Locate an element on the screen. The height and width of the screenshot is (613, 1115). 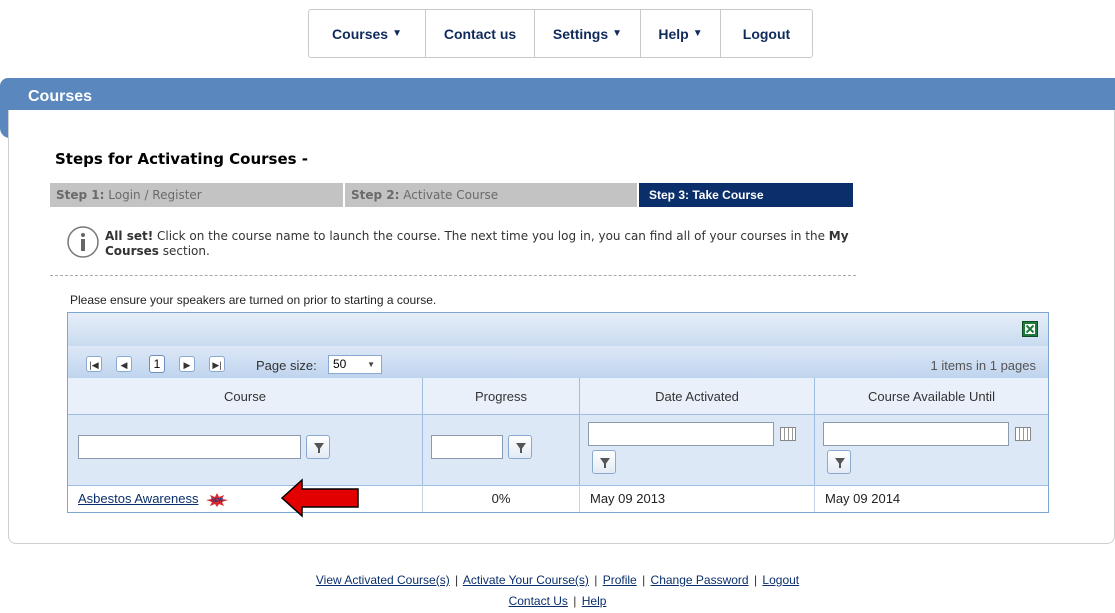
cell-available-until: May 09 2014 is located at coordinates (863, 498).